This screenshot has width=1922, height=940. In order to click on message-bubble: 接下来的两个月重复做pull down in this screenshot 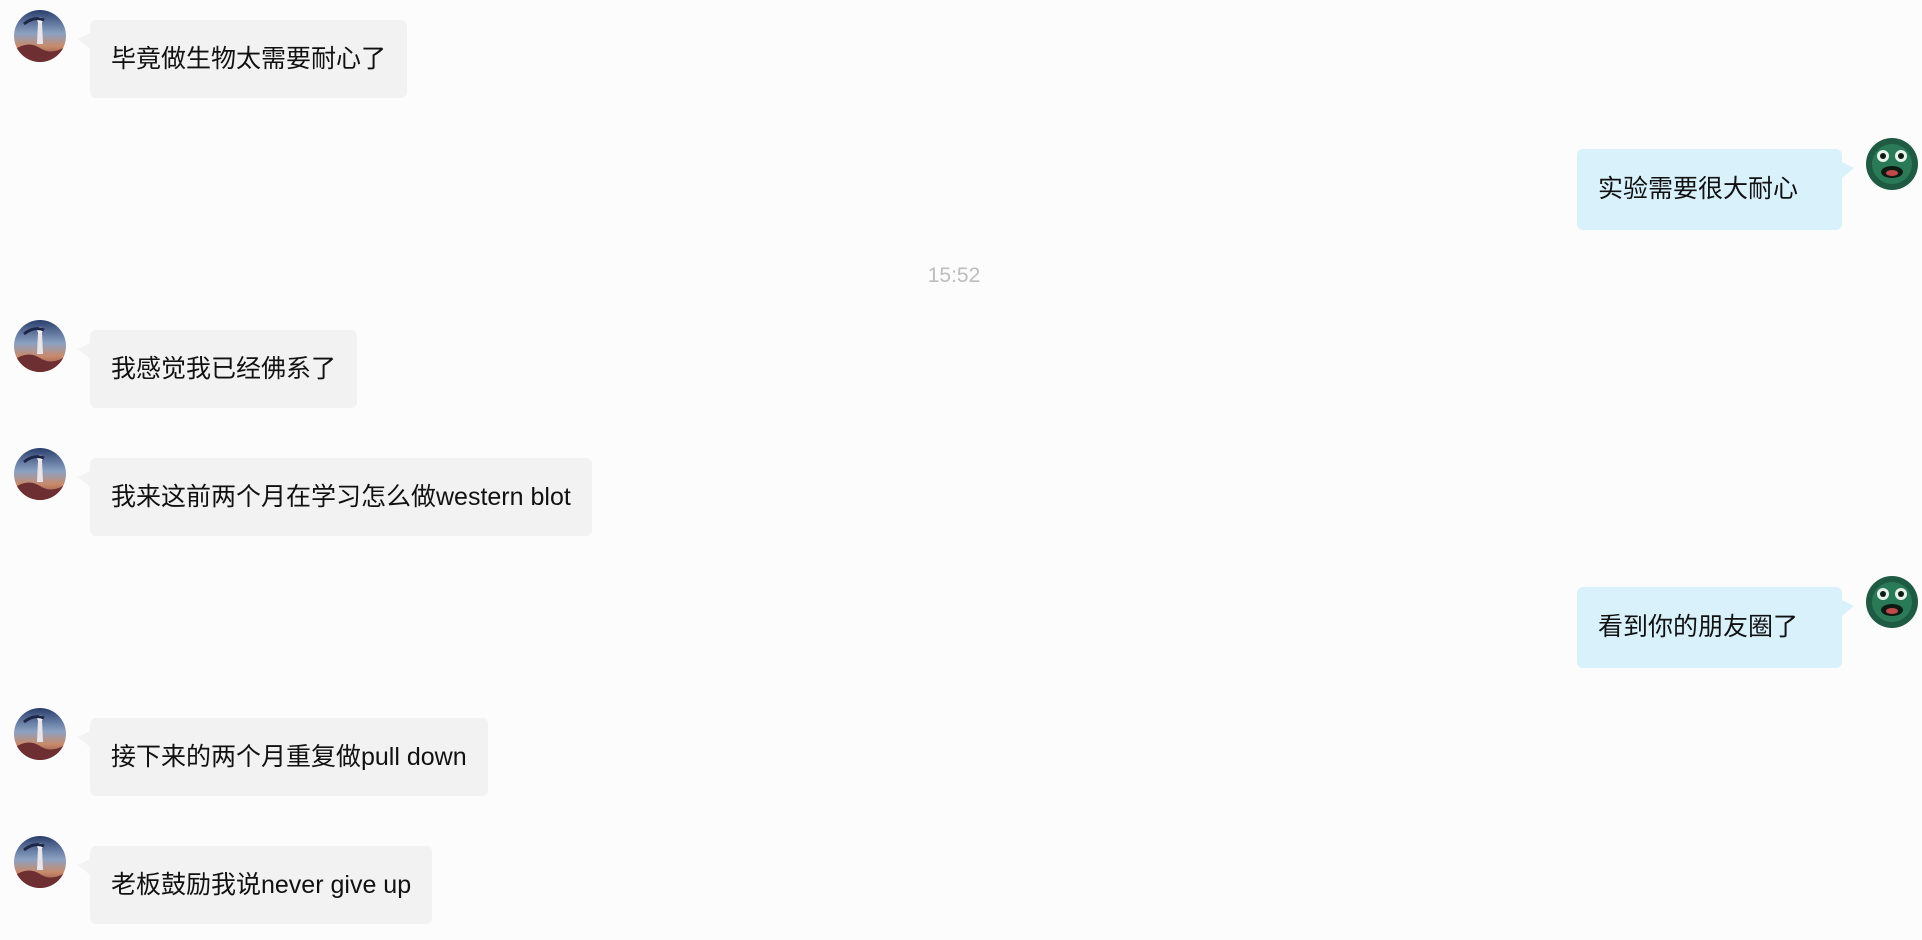, I will do `click(283, 757)`.